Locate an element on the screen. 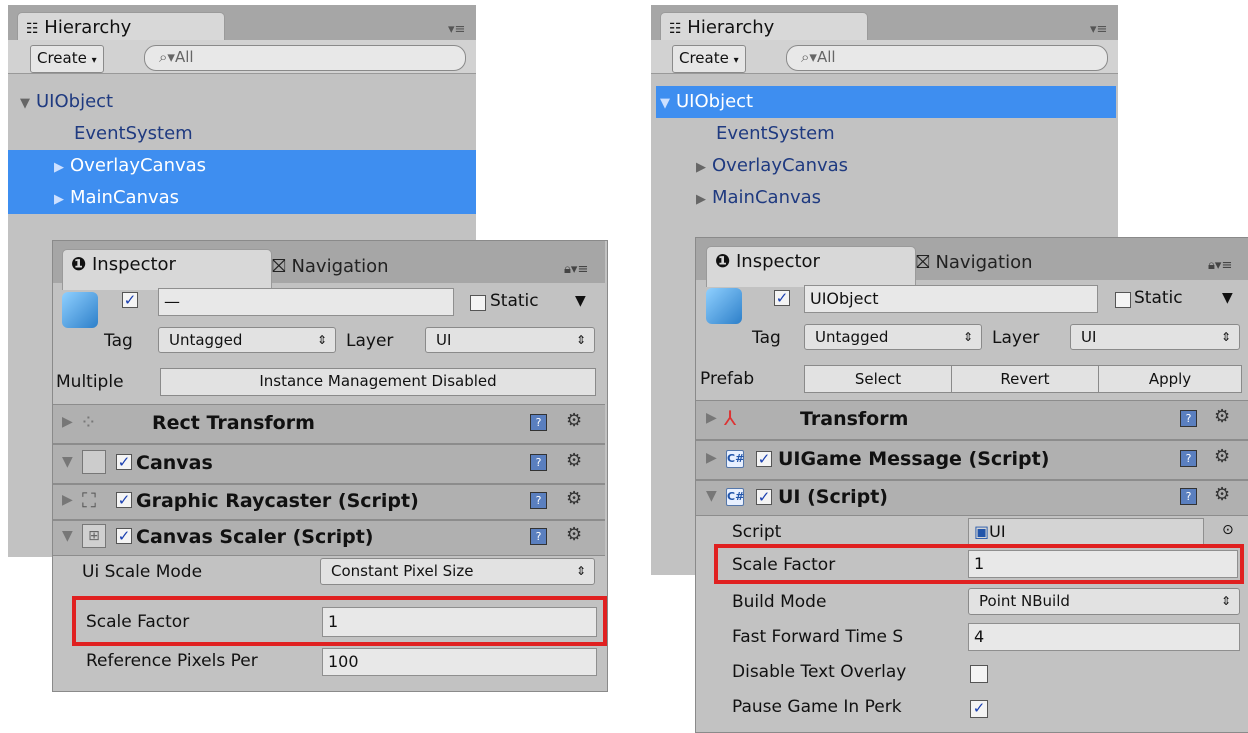 The image size is (1248, 733). layer-label: Layer is located at coordinates (1016, 338).